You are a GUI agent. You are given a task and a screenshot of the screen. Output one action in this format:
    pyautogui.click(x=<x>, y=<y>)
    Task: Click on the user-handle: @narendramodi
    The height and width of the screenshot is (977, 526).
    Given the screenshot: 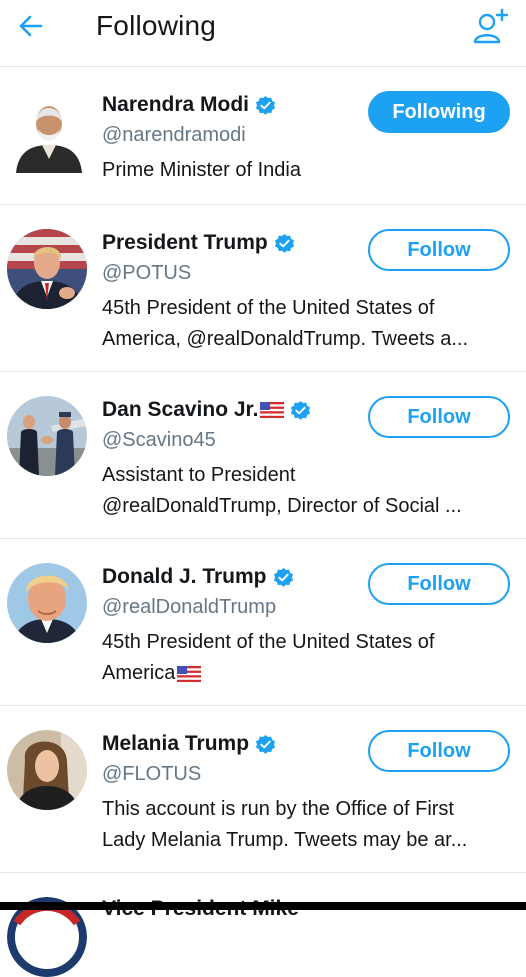 What is the action you would take?
    pyautogui.click(x=174, y=135)
    